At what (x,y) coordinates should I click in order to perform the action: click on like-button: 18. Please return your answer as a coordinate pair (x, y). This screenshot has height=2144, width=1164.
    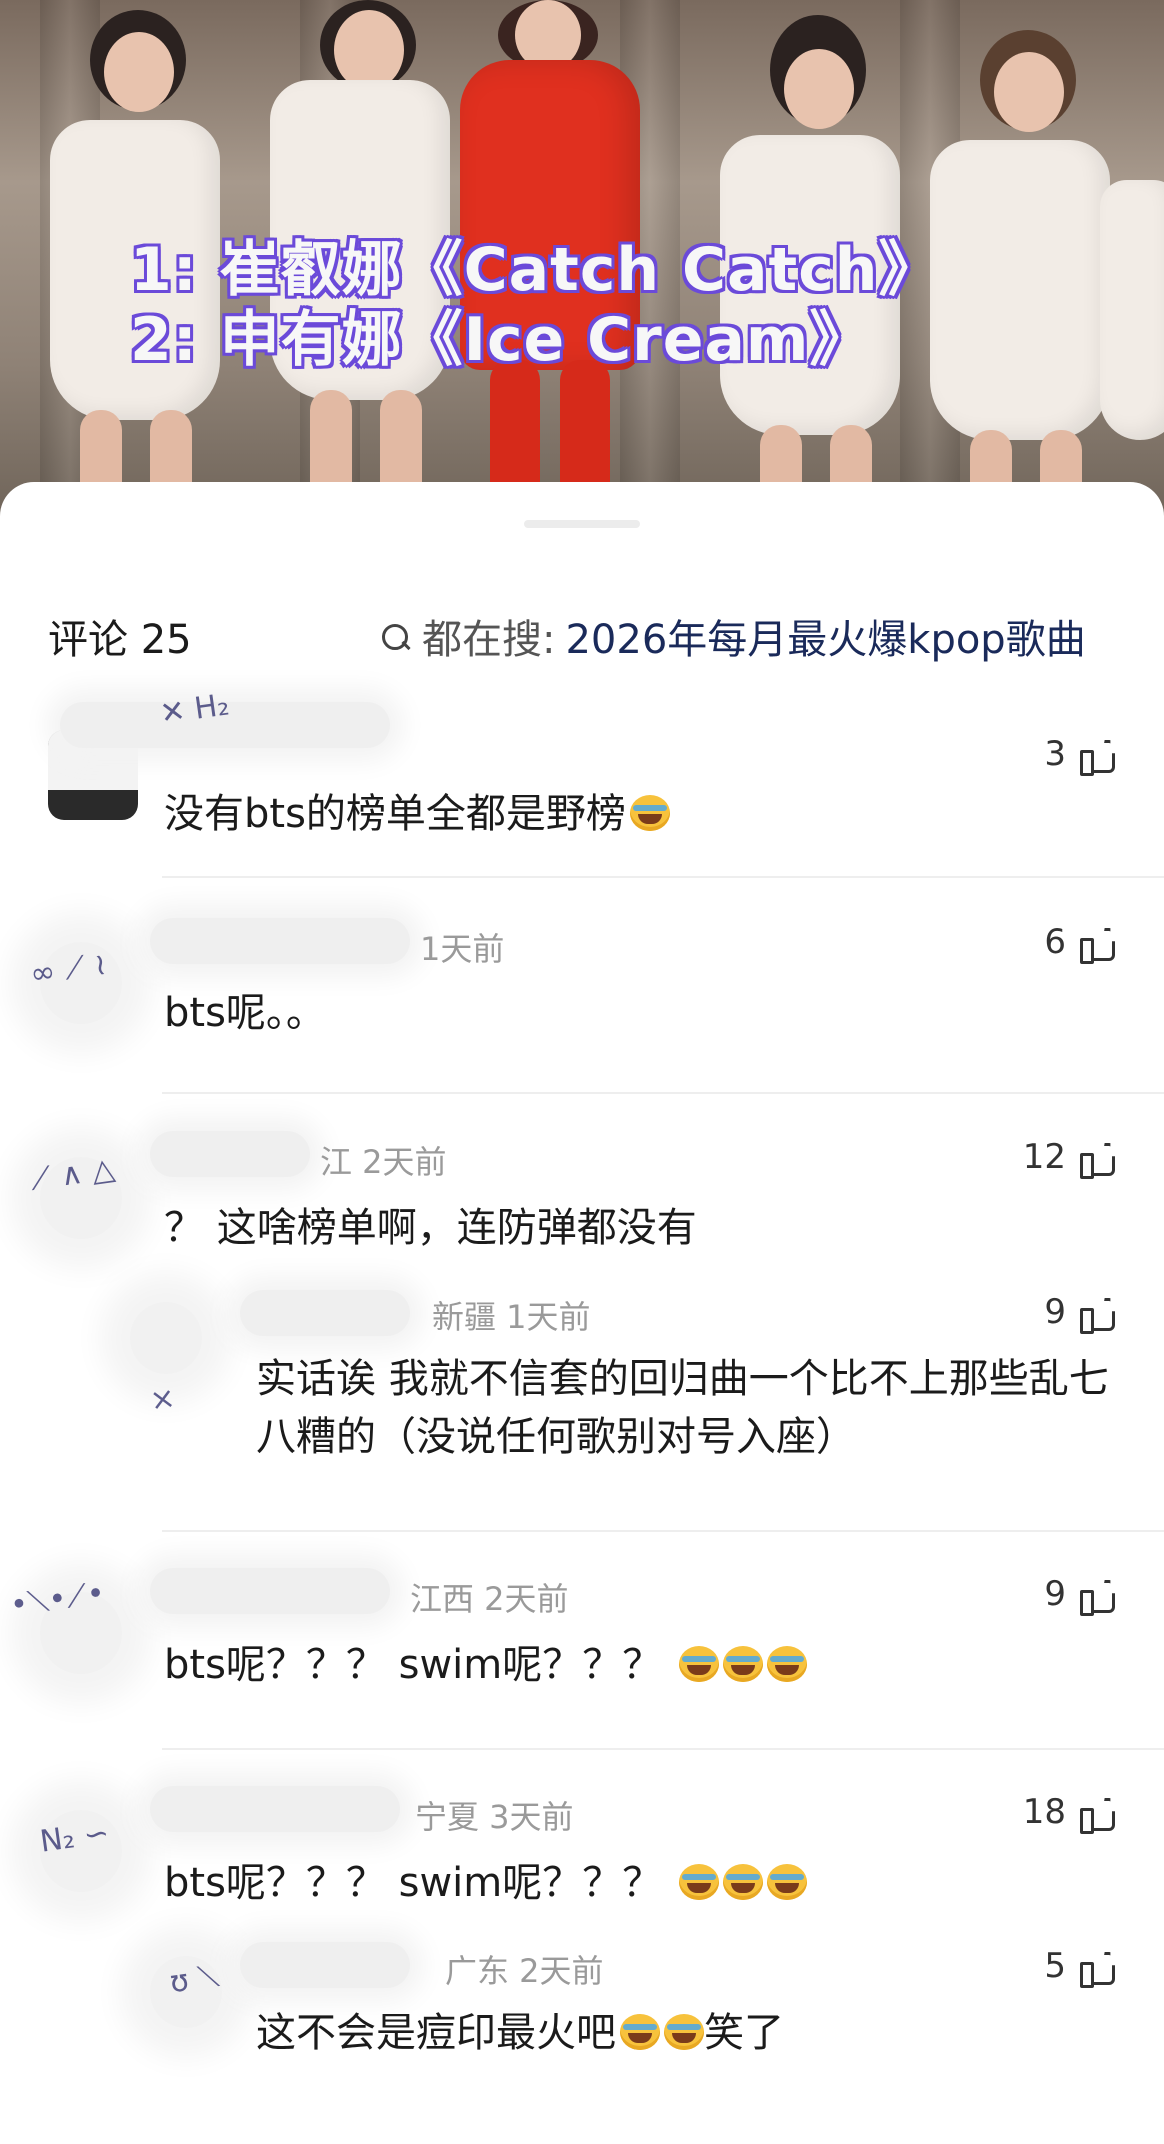
    Looking at the image, I should click on (1069, 1813).